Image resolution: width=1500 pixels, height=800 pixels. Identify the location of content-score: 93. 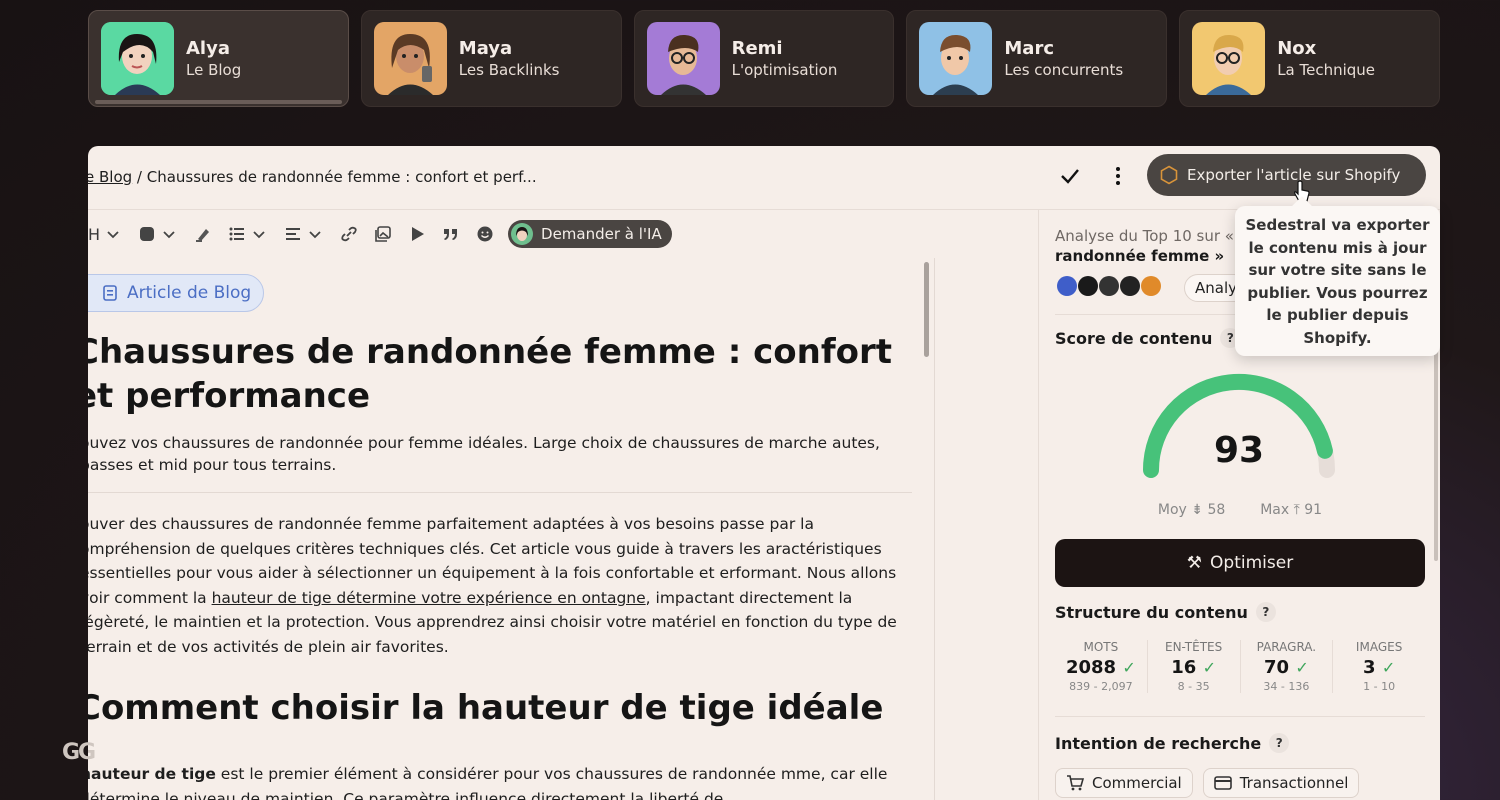
(1239, 450).